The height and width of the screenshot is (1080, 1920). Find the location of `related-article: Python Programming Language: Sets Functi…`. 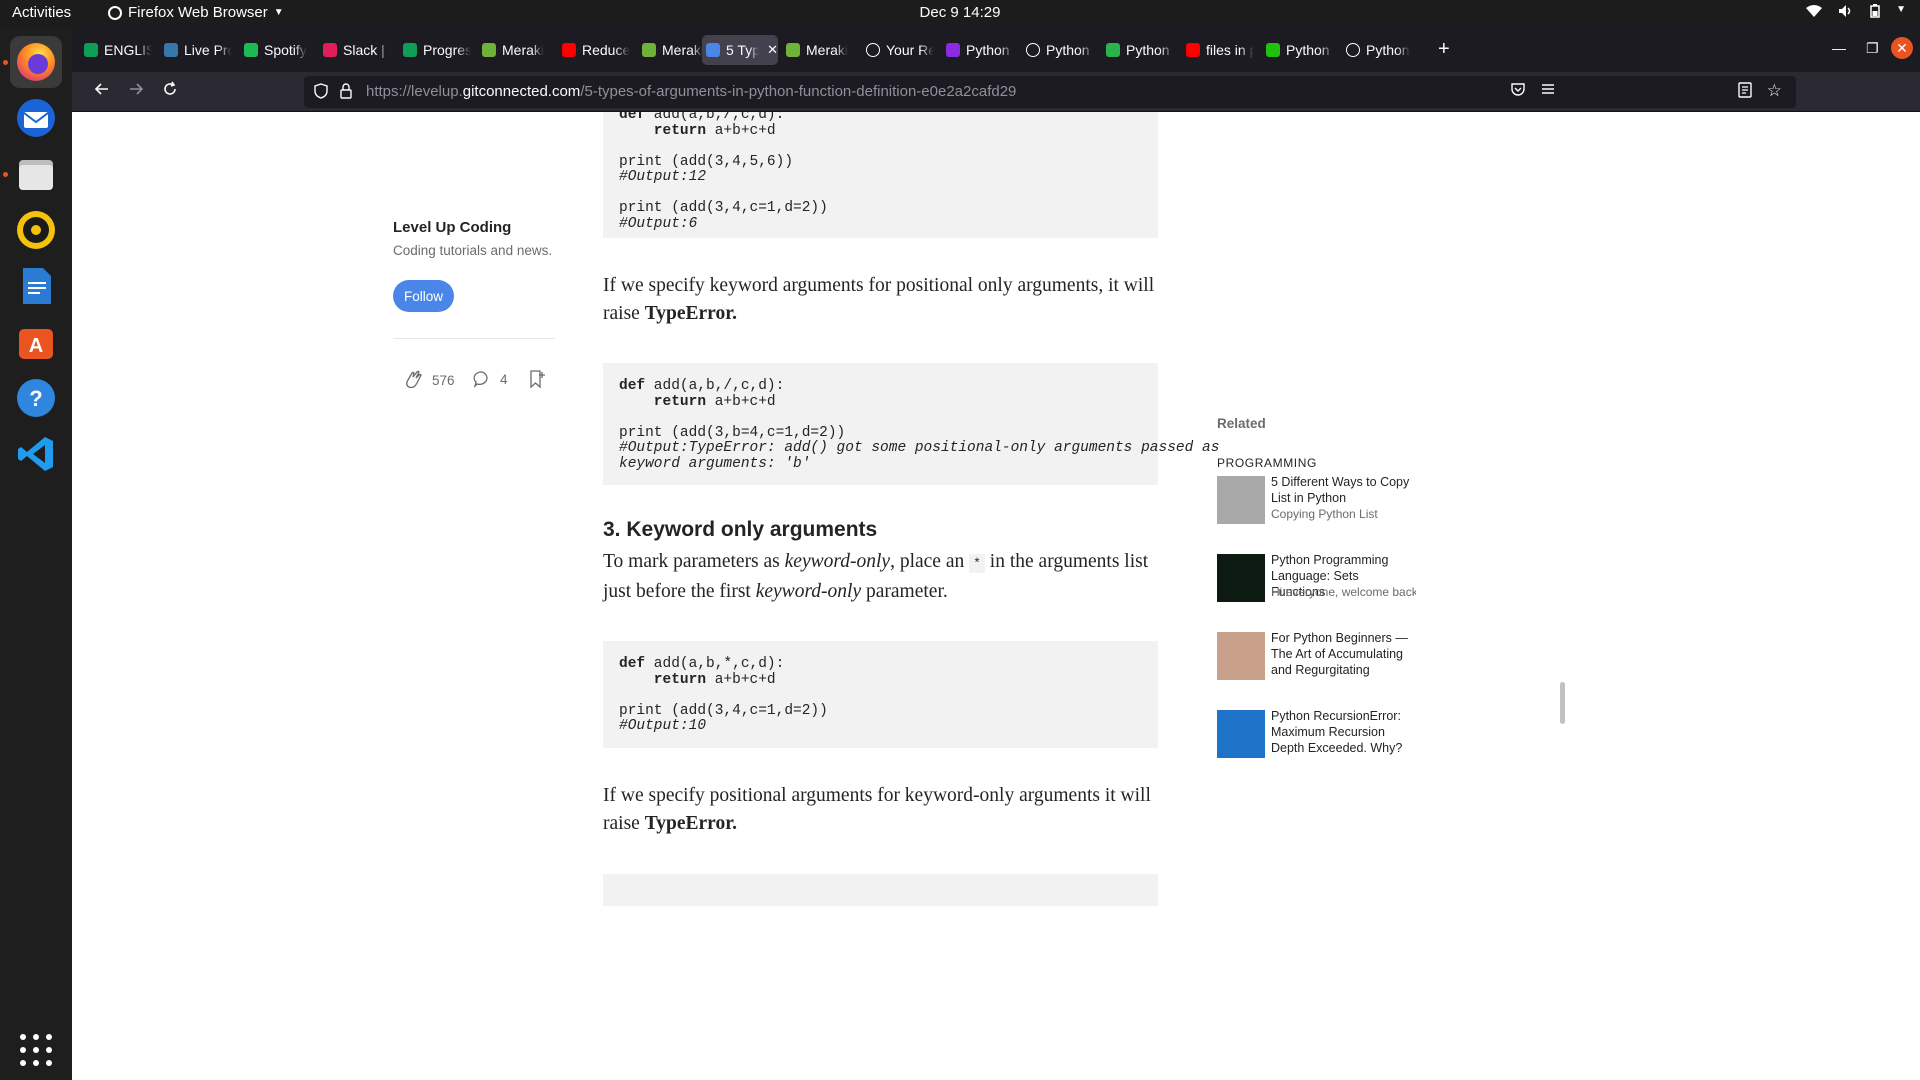

related-article: Python Programming Language: Sets Functi… is located at coordinates (1327, 583).